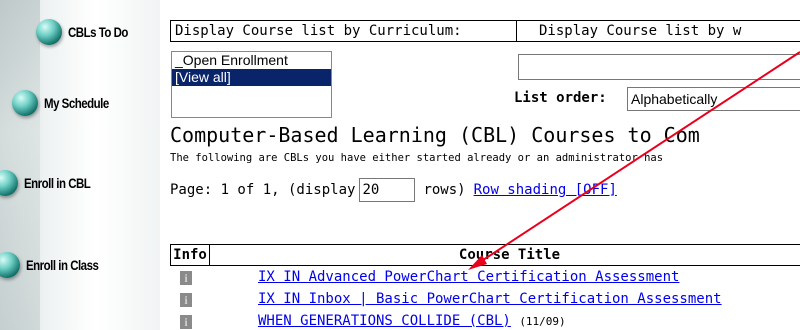 This screenshot has width=800, height=330. I want to click on column-header-info: Info, so click(190, 255).